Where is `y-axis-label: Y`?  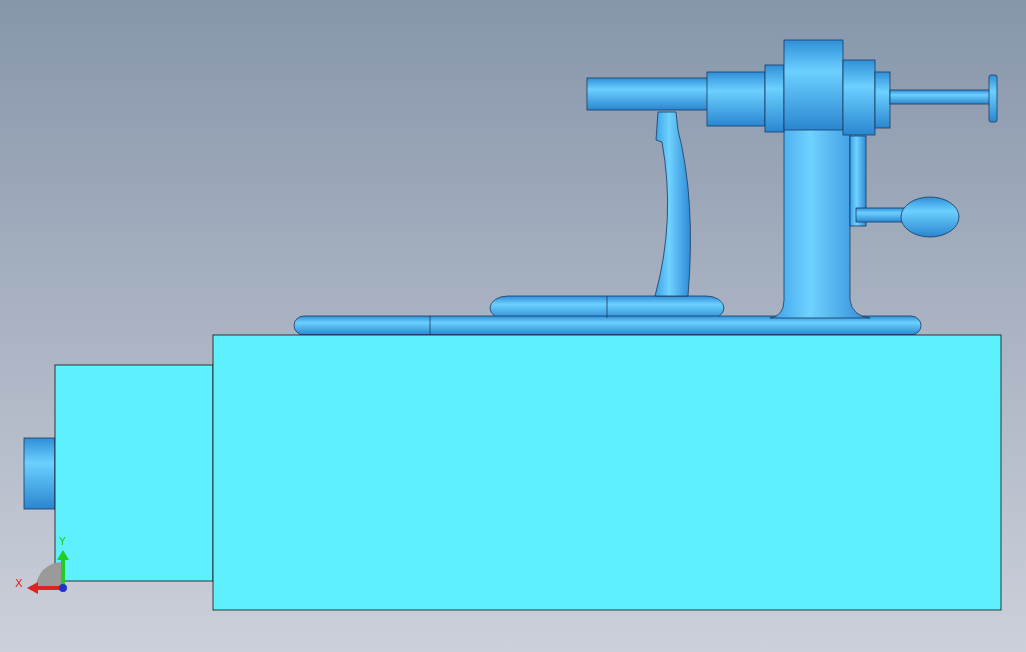
y-axis-label: Y is located at coordinates (62, 541).